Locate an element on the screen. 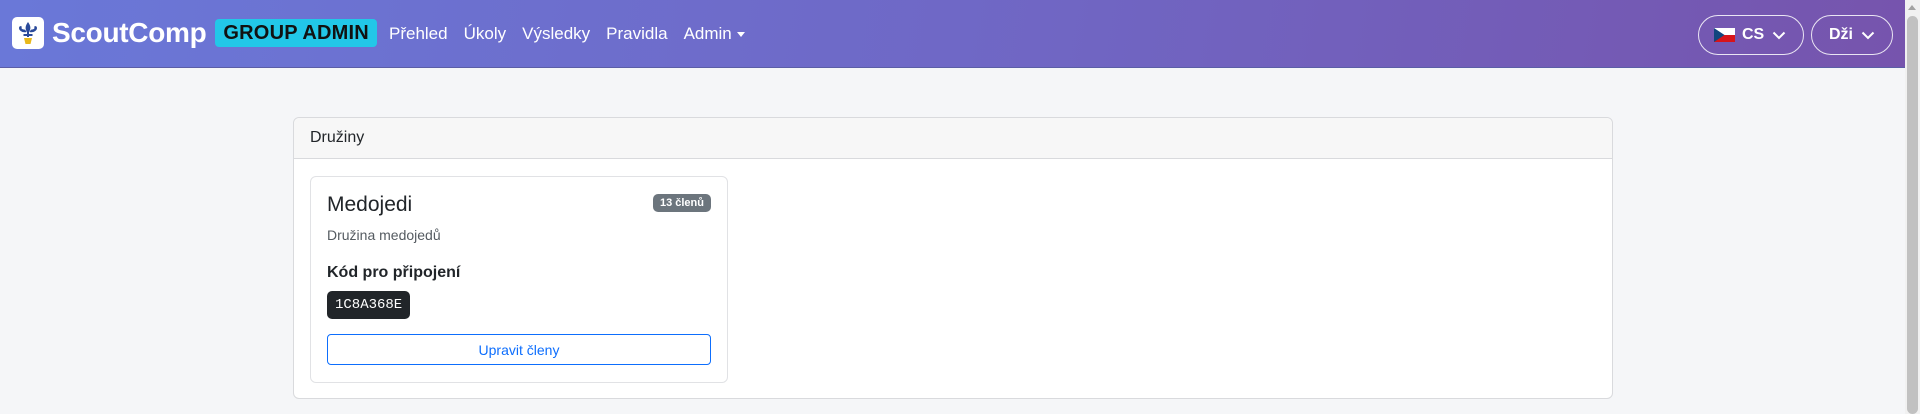 The width and height of the screenshot is (1920, 414). admin-dropdown: Admin is located at coordinates (714, 34).